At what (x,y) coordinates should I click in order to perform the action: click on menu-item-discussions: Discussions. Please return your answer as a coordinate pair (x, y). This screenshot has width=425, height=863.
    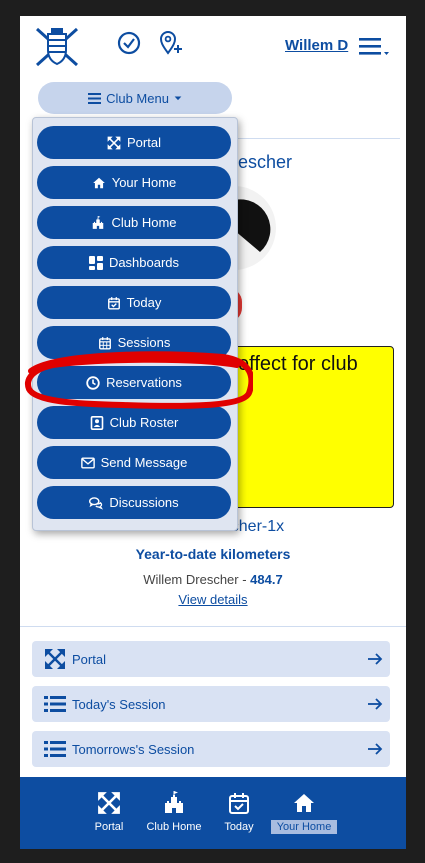
    Looking at the image, I should click on (134, 502).